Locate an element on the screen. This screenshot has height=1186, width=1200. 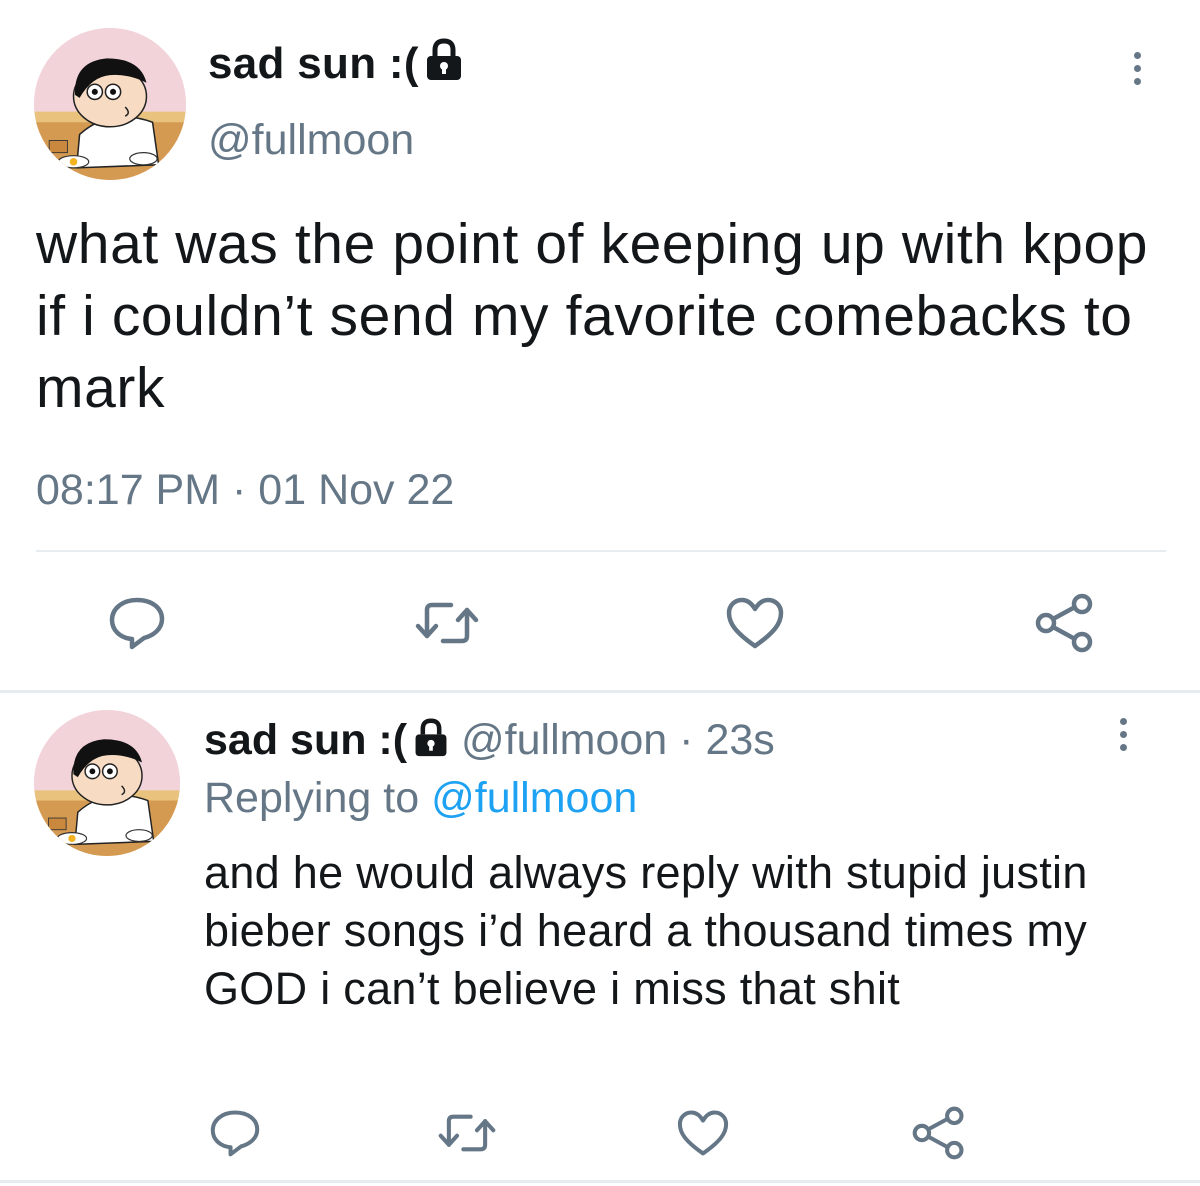
display-name: sad sun :( is located at coordinates (335, 65).